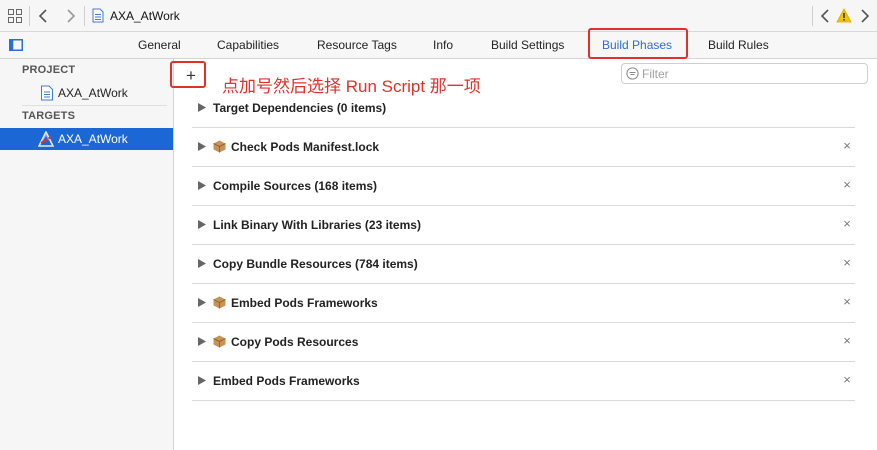 This screenshot has width=877, height=450. I want to click on phase-row-embed-pods-frameworks: Embed Pods Frameworks ×, so click(523, 303).